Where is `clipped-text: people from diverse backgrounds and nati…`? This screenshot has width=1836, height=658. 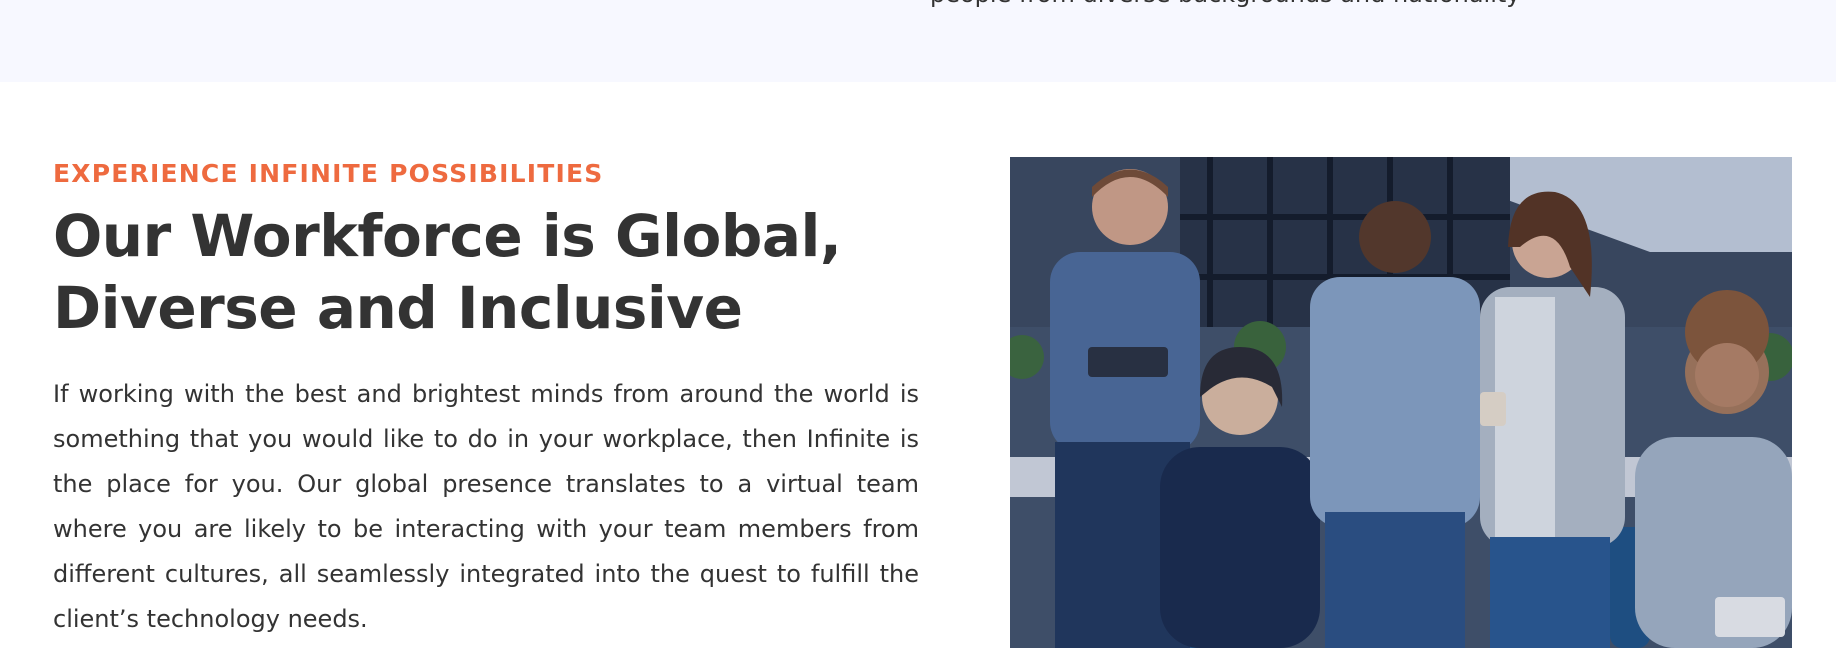 clipped-text: people from diverse backgrounds and nati… is located at coordinates (1230, 4).